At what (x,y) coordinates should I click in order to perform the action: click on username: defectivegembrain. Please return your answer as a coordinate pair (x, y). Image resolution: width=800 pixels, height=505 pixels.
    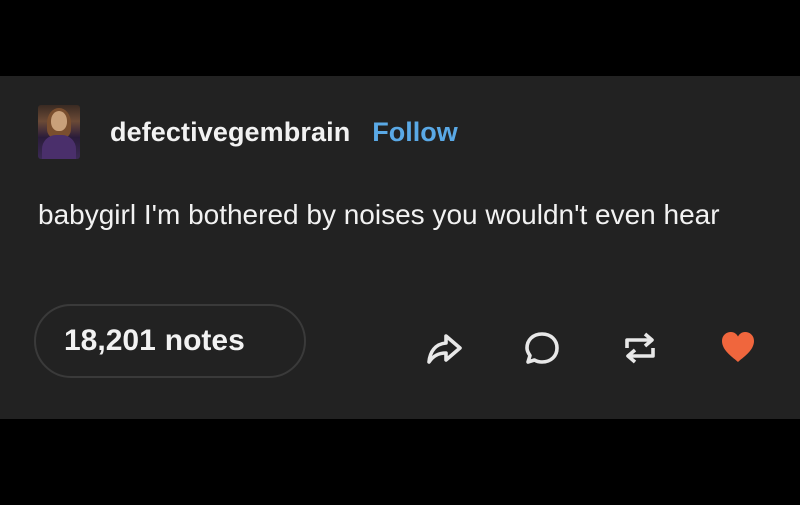
    Looking at the image, I should click on (230, 132).